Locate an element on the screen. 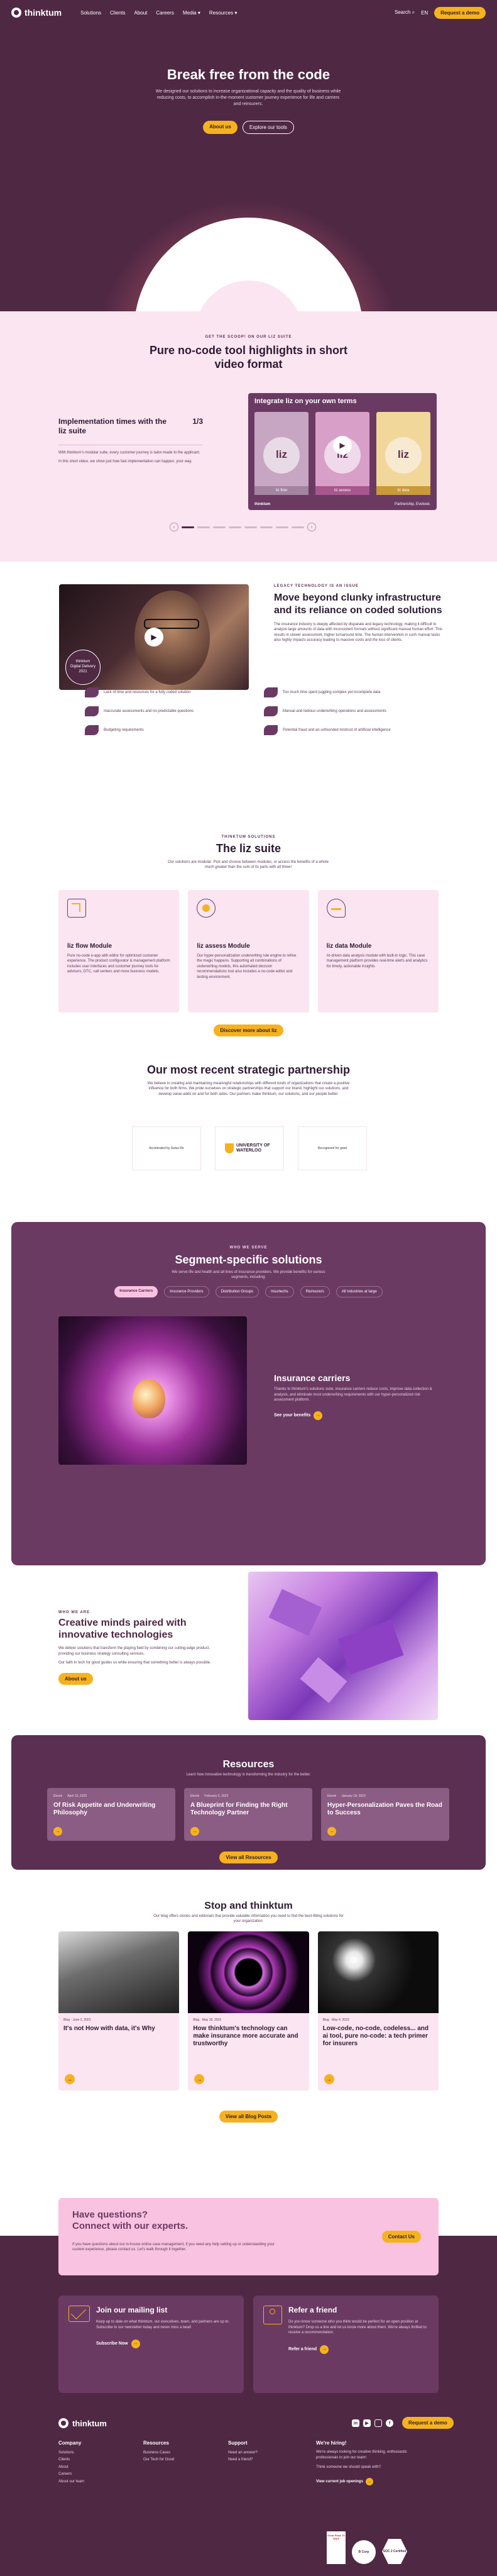 The width and height of the screenshot is (497, 2576). tab-all-industries: All Industries at large is located at coordinates (359, 1291).